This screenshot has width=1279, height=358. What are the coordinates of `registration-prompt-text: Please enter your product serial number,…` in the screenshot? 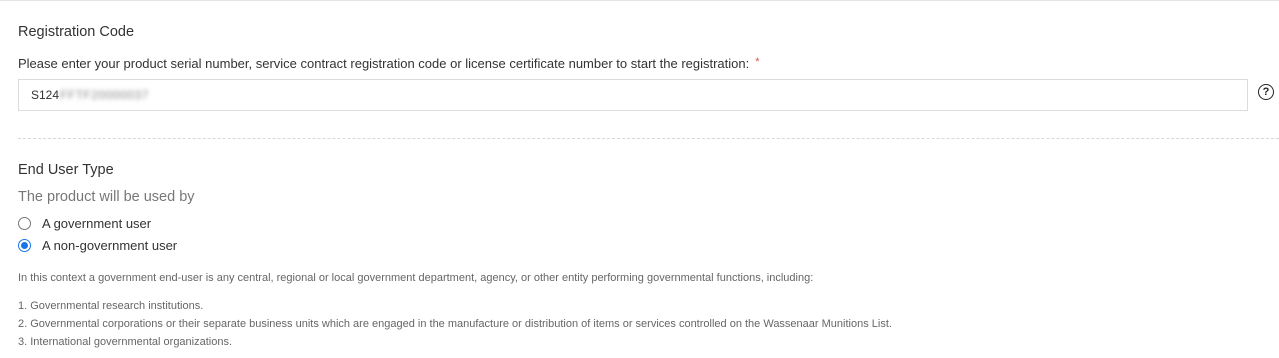 It's located at (384, 63).